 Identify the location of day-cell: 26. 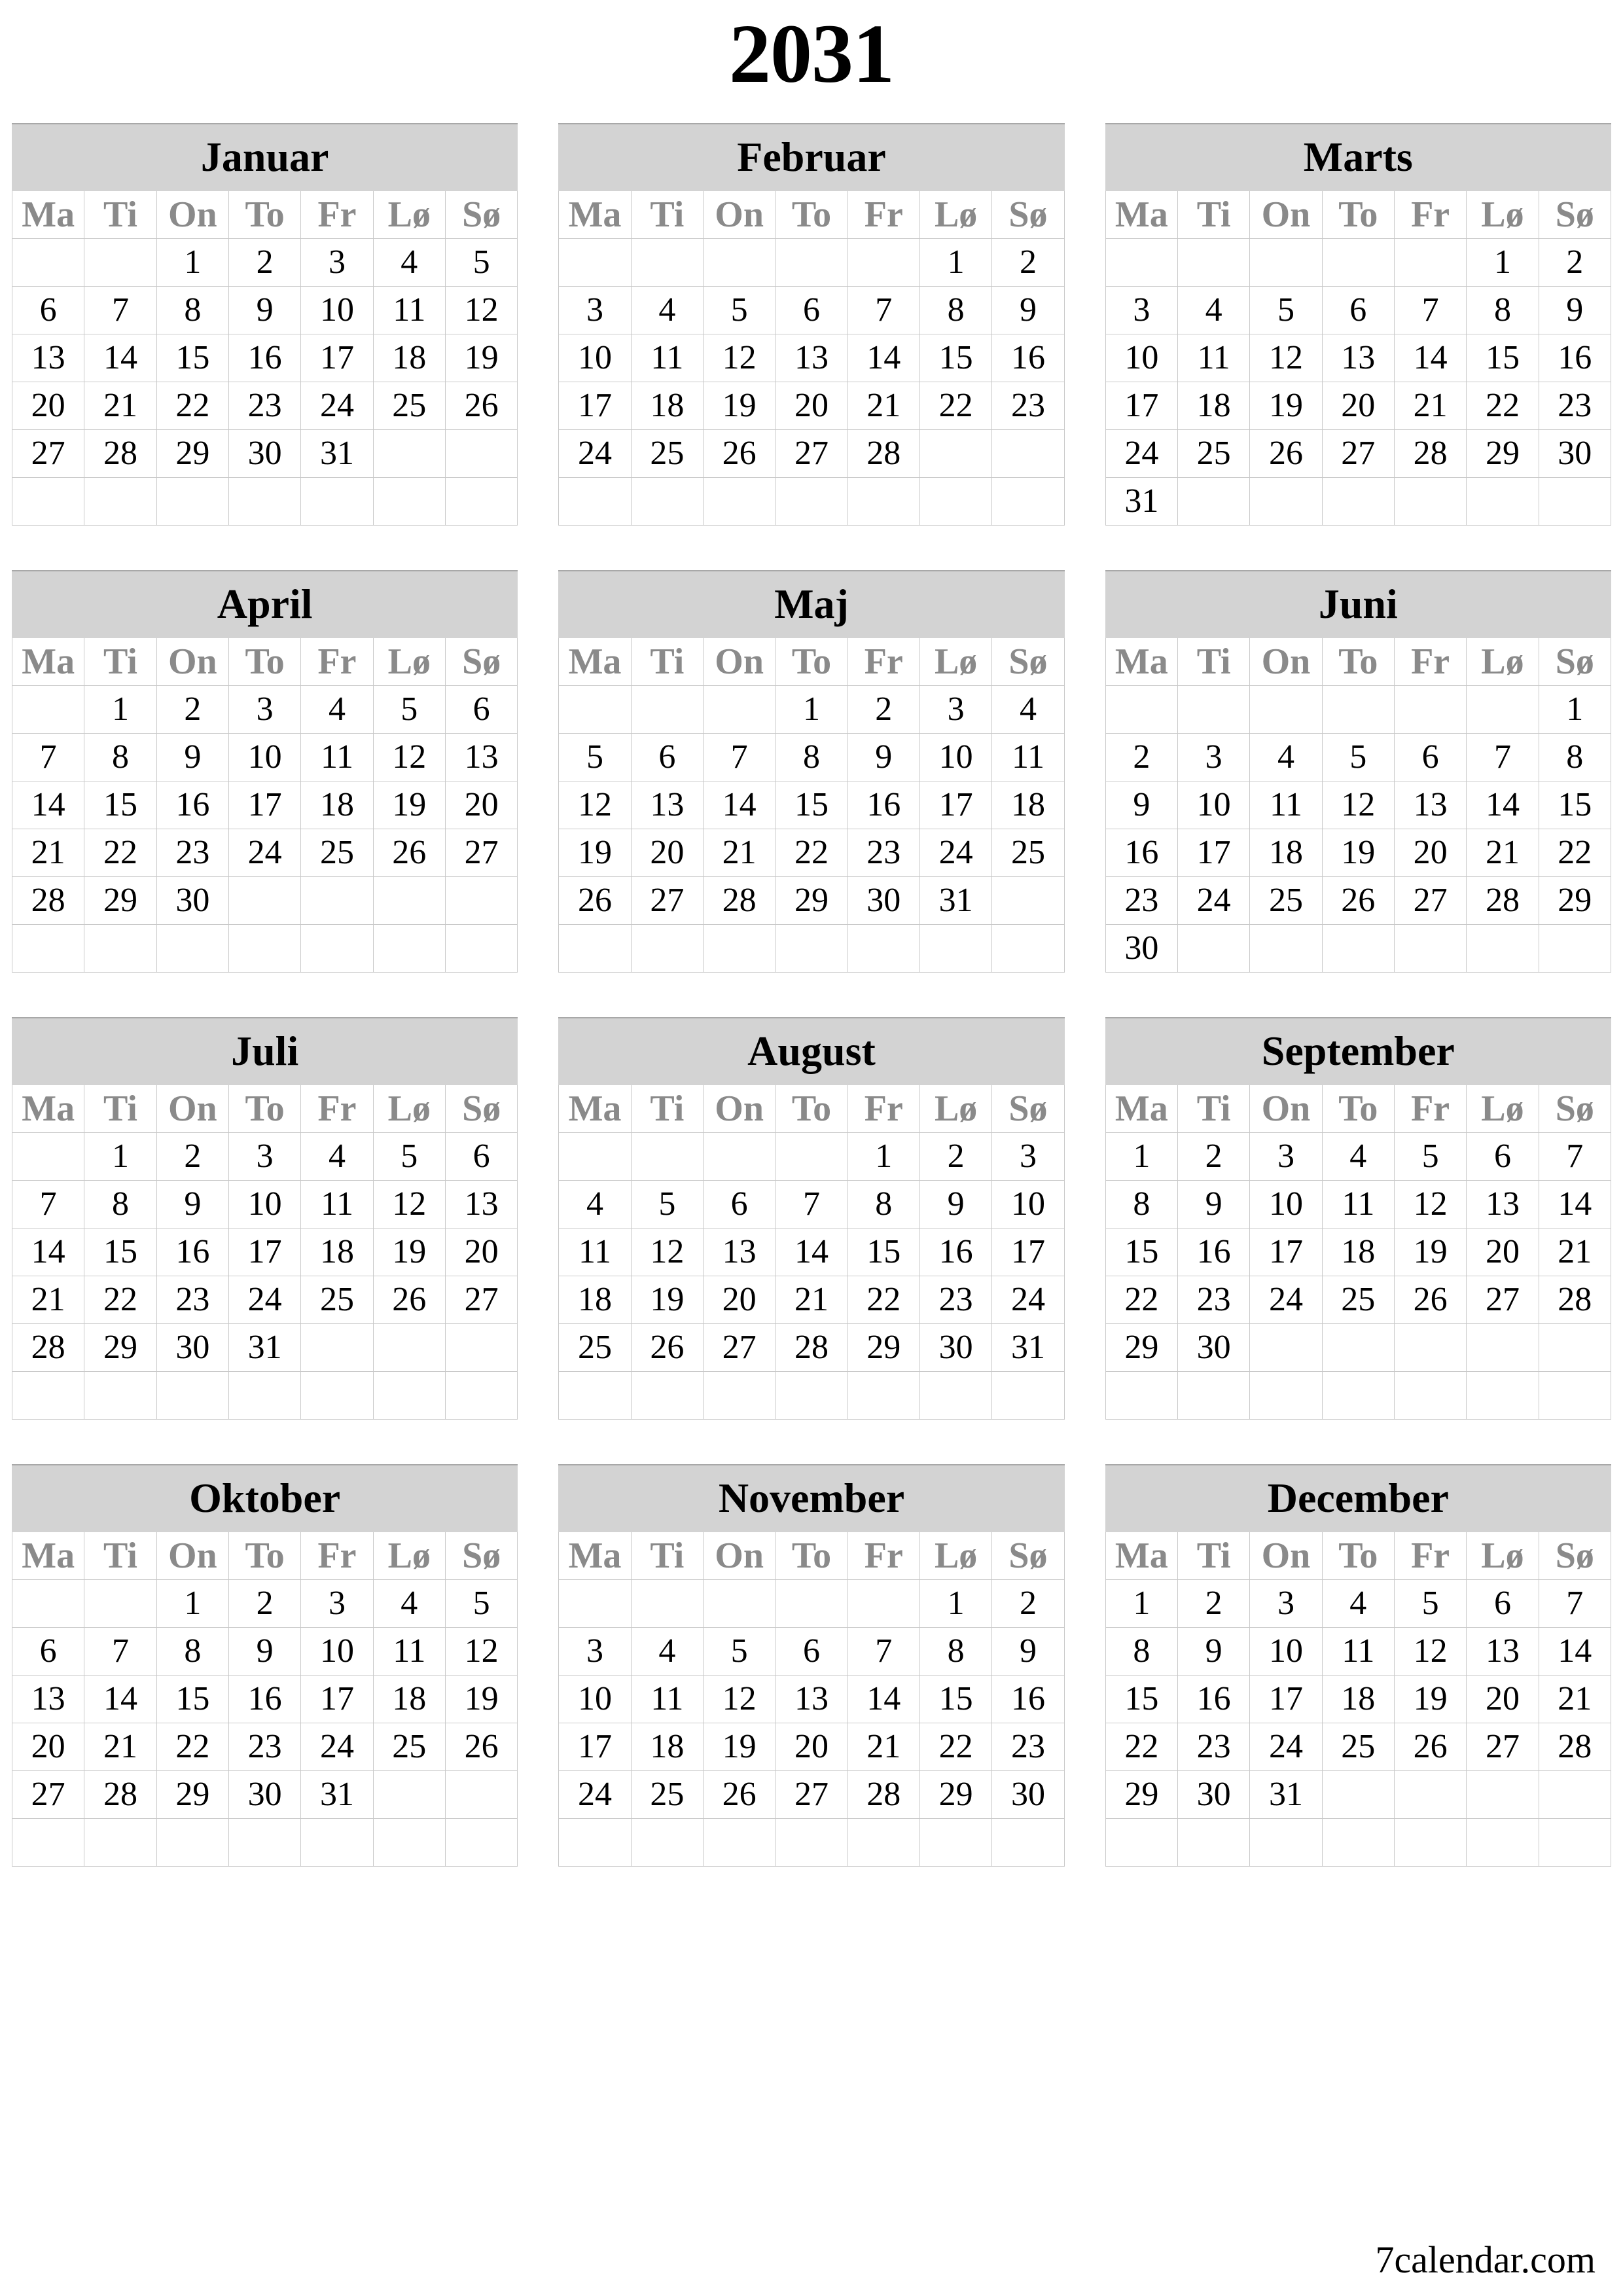
(1286, 453).